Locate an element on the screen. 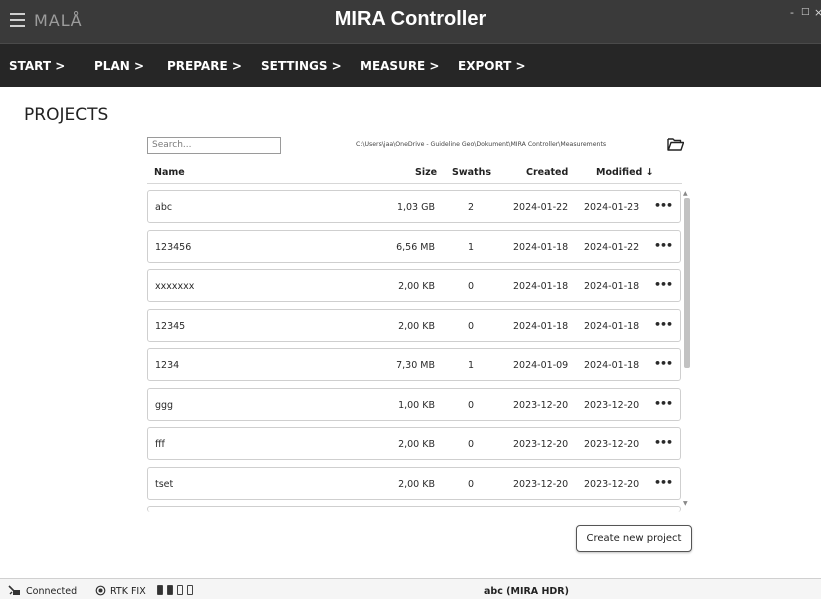 The height and width of the screenshot is (599, 821). title-bar: MALÅ MIRA Controller - □ × is located at coordinates (410, 21).